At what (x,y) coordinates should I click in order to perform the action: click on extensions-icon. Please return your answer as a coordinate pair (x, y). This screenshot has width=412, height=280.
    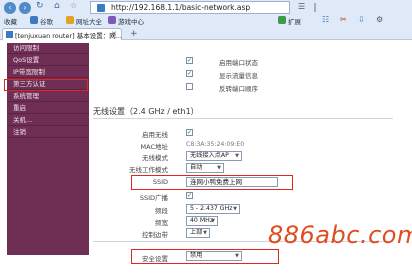
    Looking at the image, I should click on (282, 20).